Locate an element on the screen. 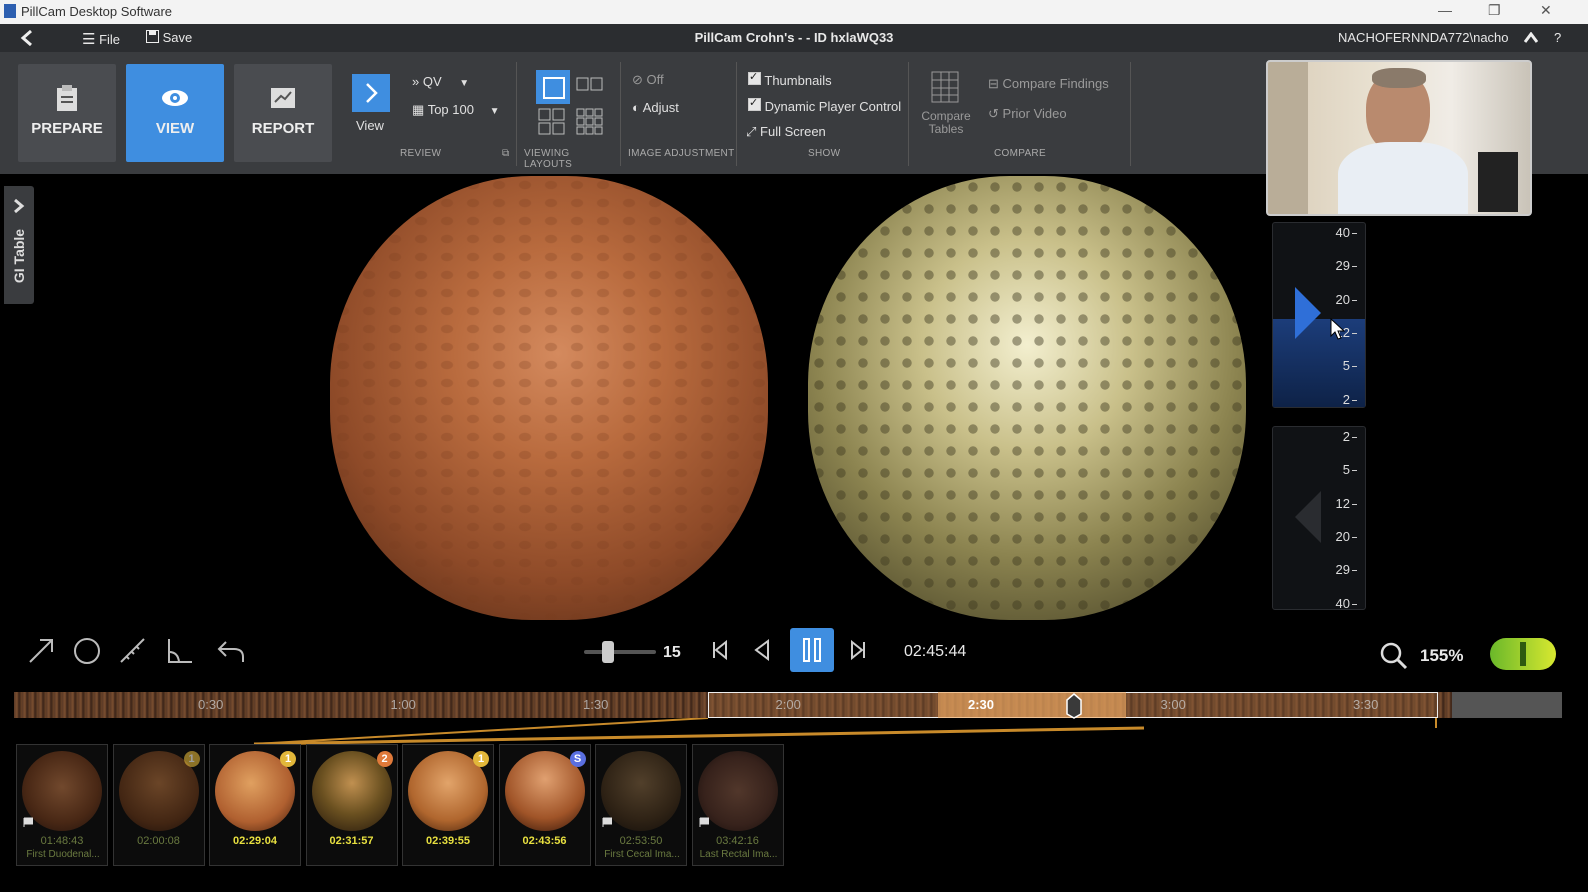  thumbnails-checkbox: Thumbnails is located at coordinates (790, 79).